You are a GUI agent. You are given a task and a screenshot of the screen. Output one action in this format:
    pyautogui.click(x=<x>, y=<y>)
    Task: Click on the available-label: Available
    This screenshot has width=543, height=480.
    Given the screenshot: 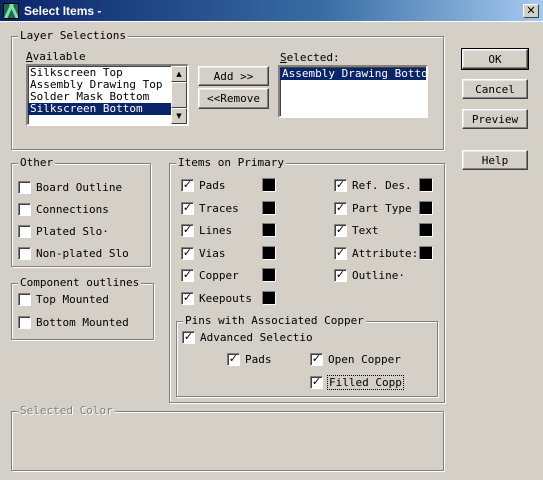 What is the action you would take?
    pyautogui.click(x=56, y=56)
    